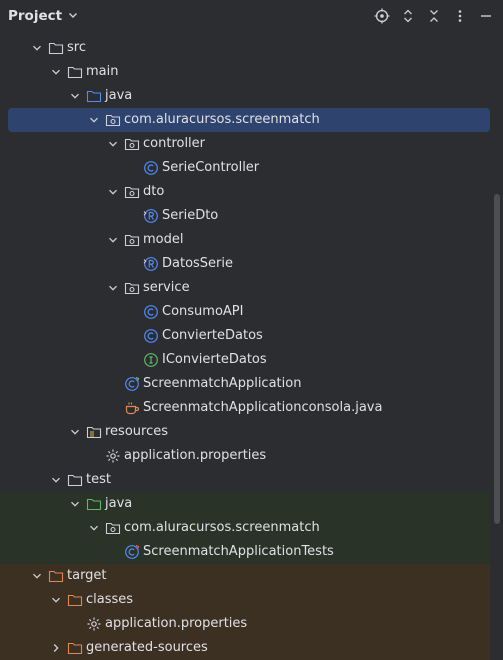 Image resolution: width=503 pixels, height=660 pixels. I want to click on tree-item-seriedto: SerieDto, so click(245, 216).